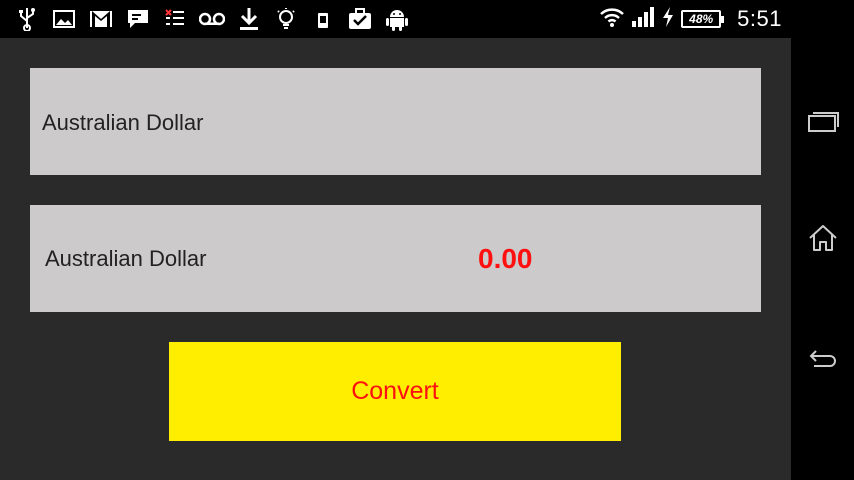 The height and width of the screenshot is (480, 854). I want to click on phone-device-icon, so click(323, 19).